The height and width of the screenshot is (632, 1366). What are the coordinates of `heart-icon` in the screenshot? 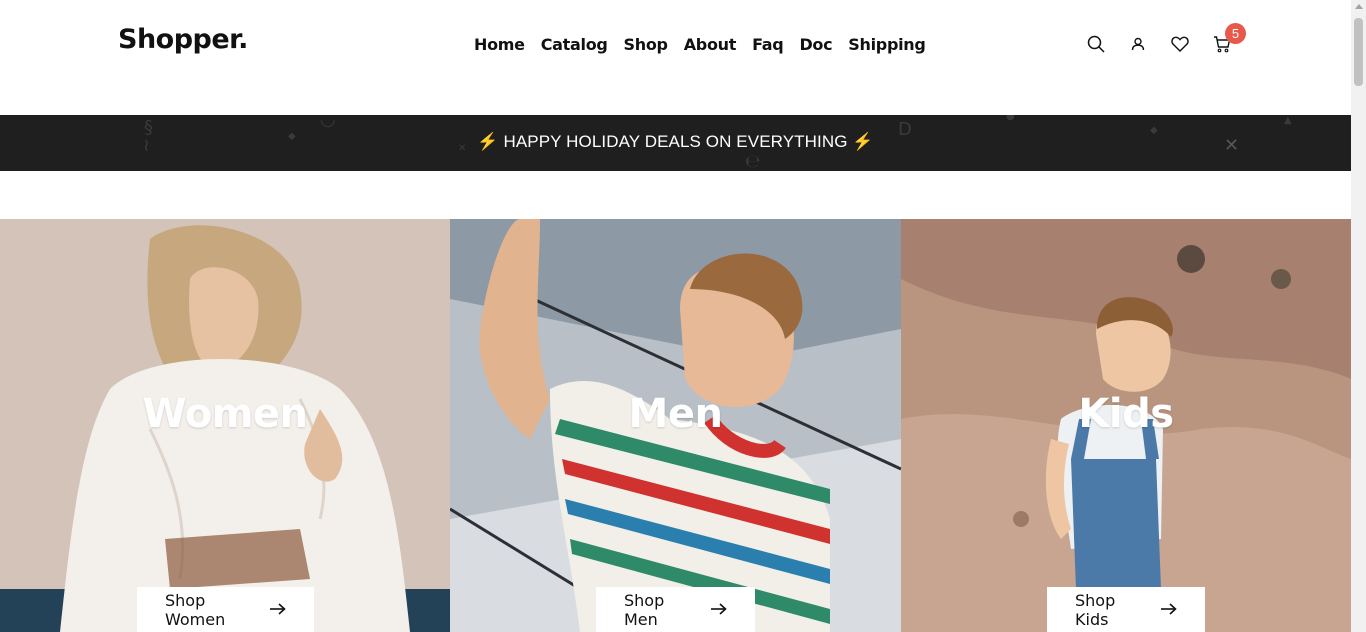 It's located at (1180, 44).